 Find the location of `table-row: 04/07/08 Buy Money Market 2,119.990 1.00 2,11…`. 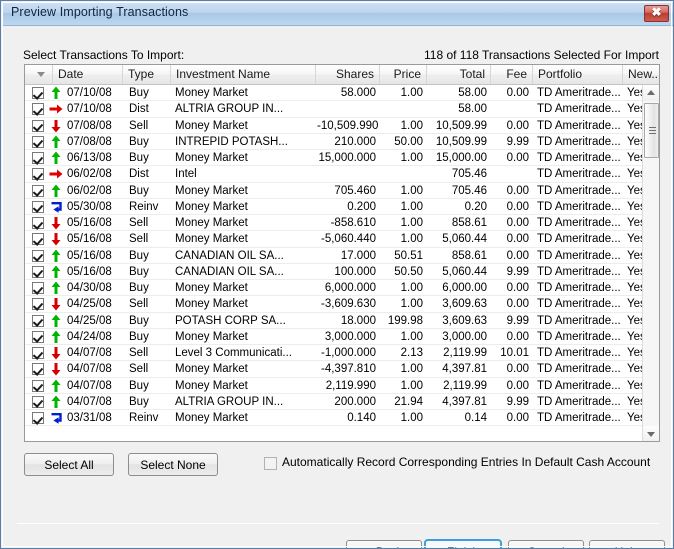

table-row: 04/07/08 Buy Money Market 2,119.990 1.00 2,11… is located at coordinates (334, 385).